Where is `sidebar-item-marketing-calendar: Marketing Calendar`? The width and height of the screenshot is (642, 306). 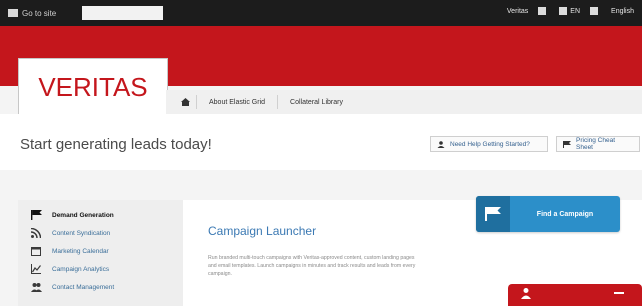
sidebar-item-marketing-calendar: Marketing Calendar is located at coordinates (69, 251).